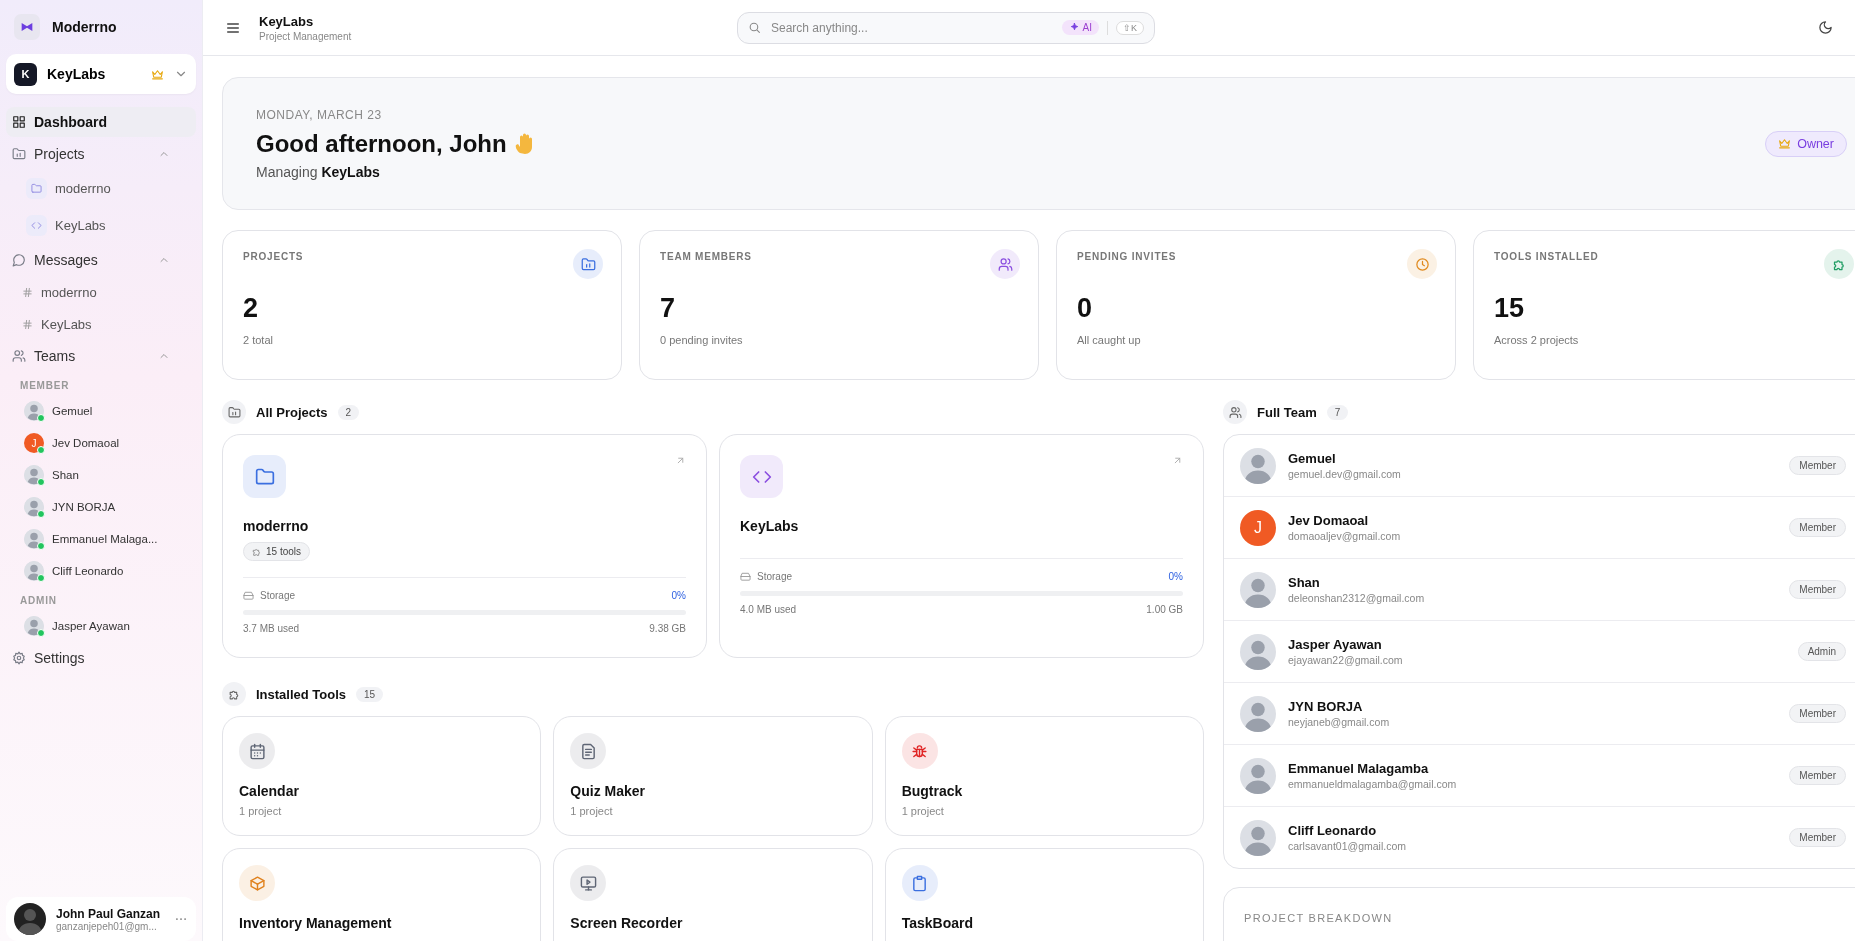 This screenshot has width=1855, height=941. I want to click on tool-card: Quiz Maker 1 project, so click(713, 776).